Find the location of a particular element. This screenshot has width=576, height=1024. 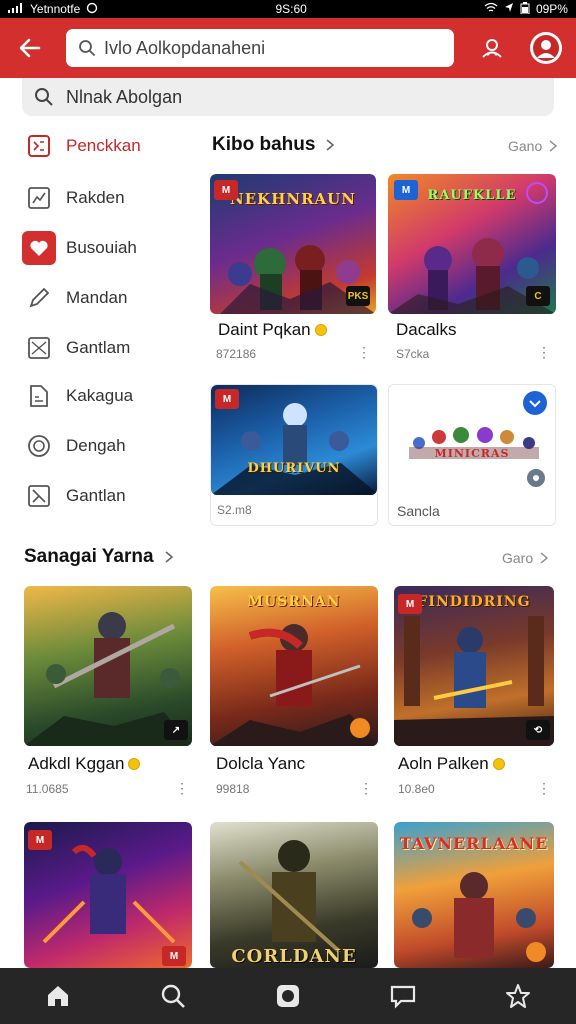

nav-search is located at coordinates (173, 996).